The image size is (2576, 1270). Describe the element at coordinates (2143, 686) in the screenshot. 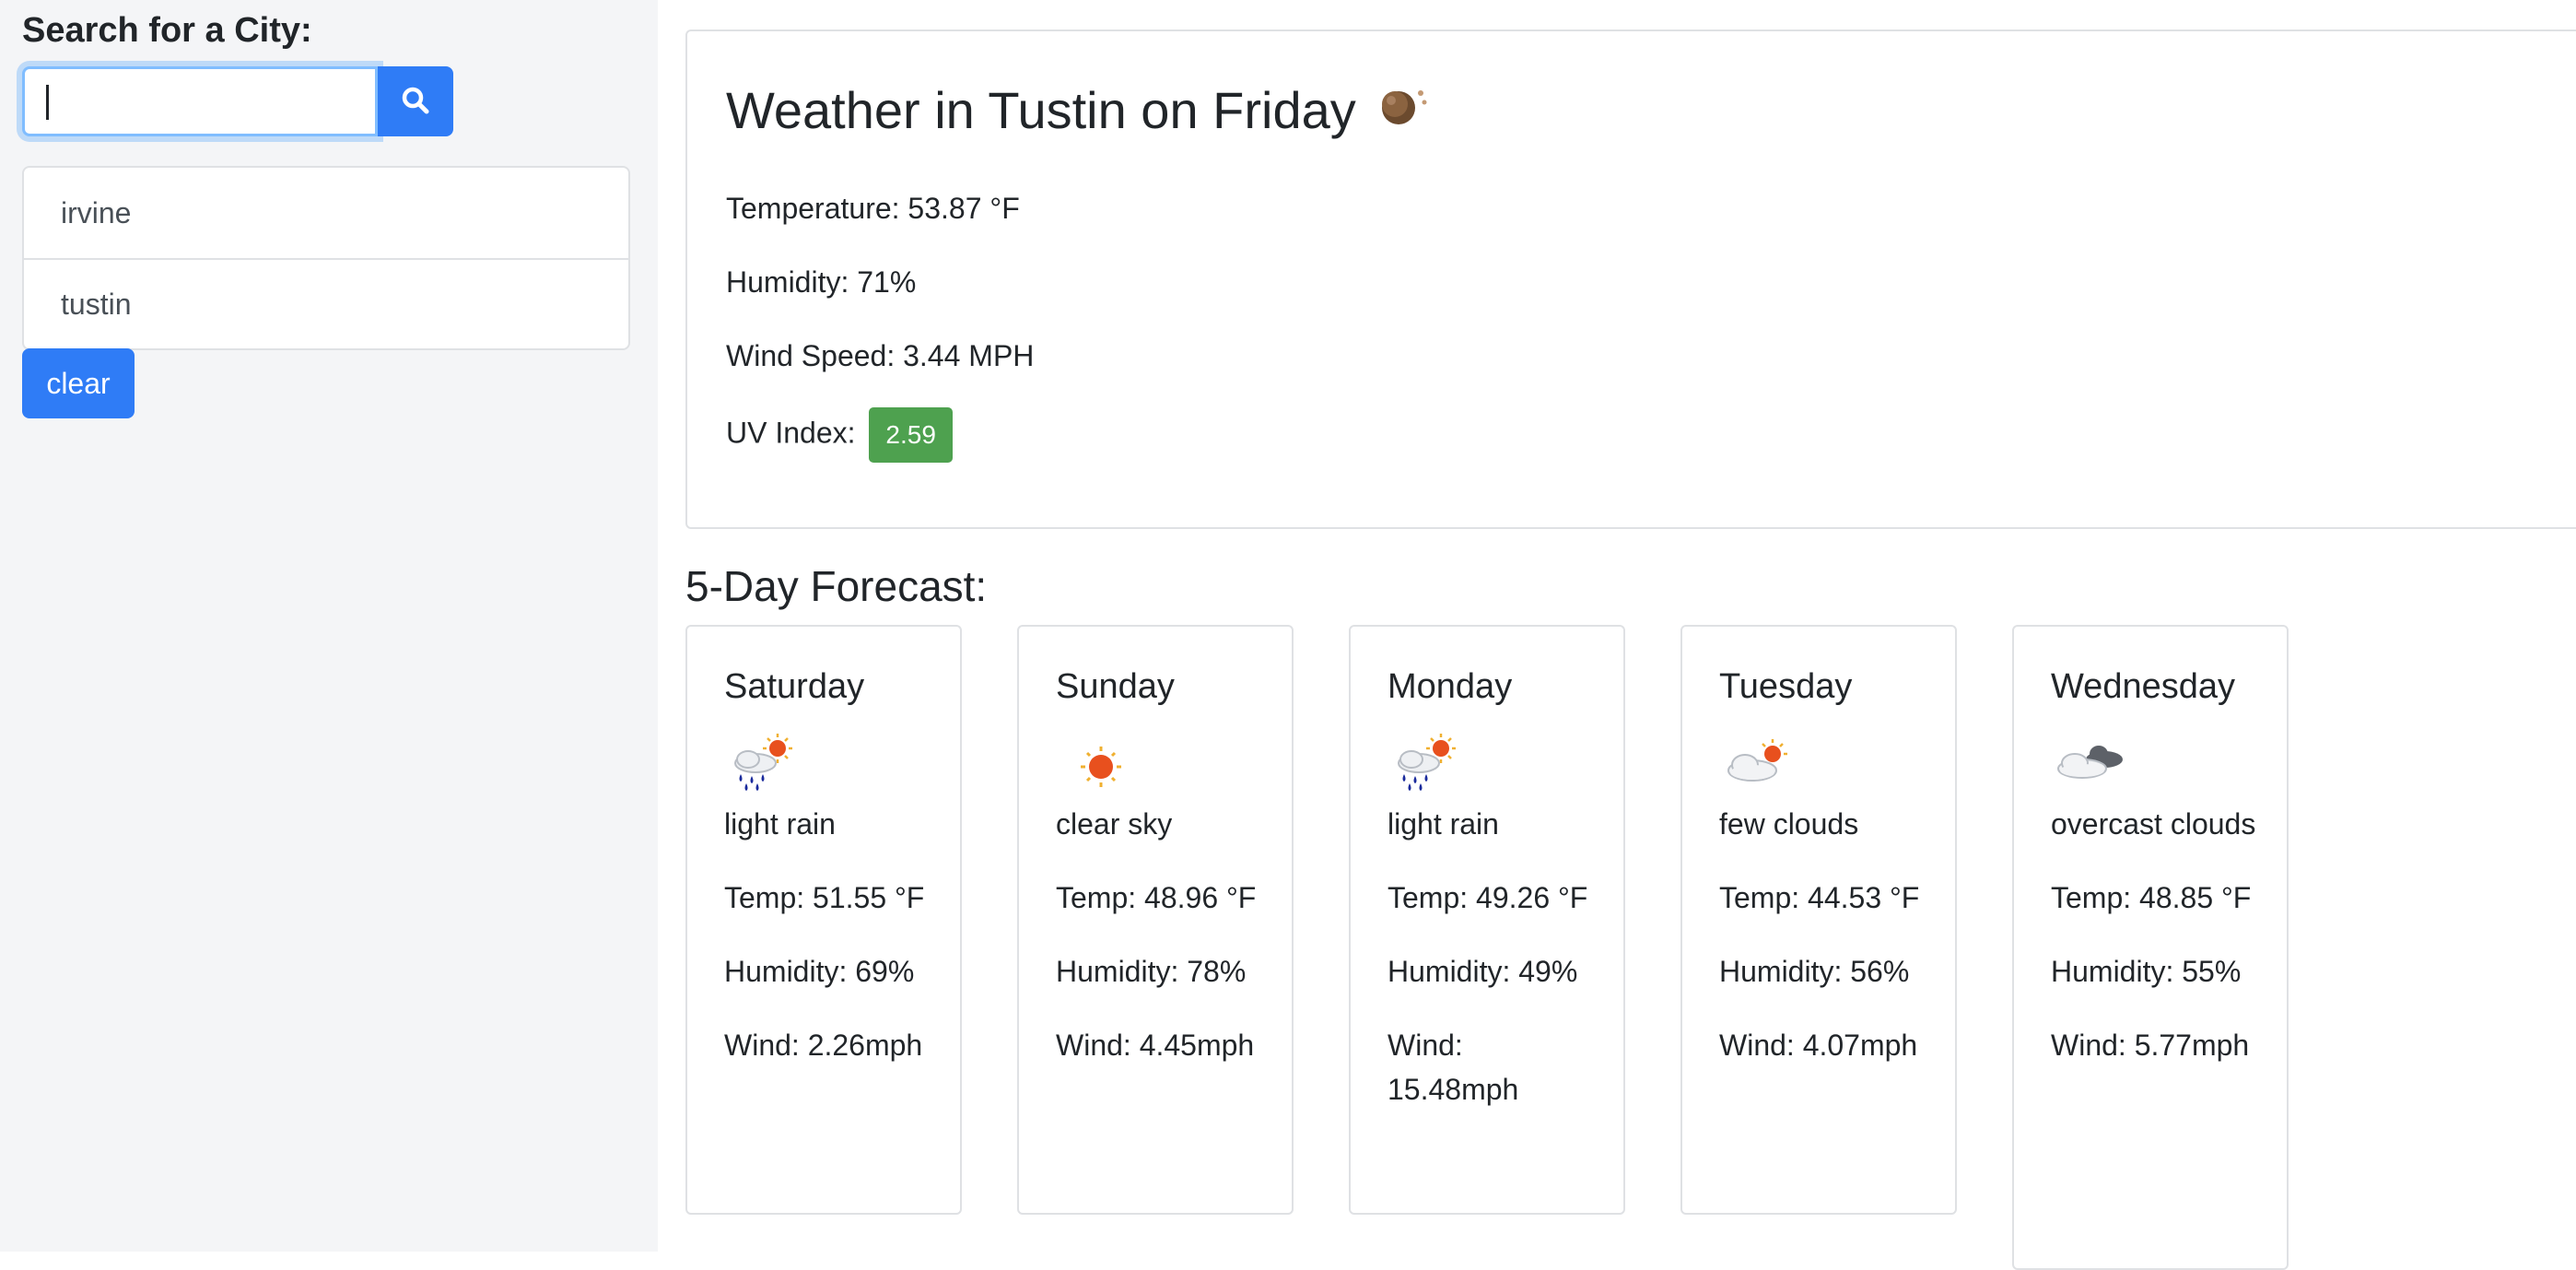

I see `forecast-day: Wednesday` at that location.